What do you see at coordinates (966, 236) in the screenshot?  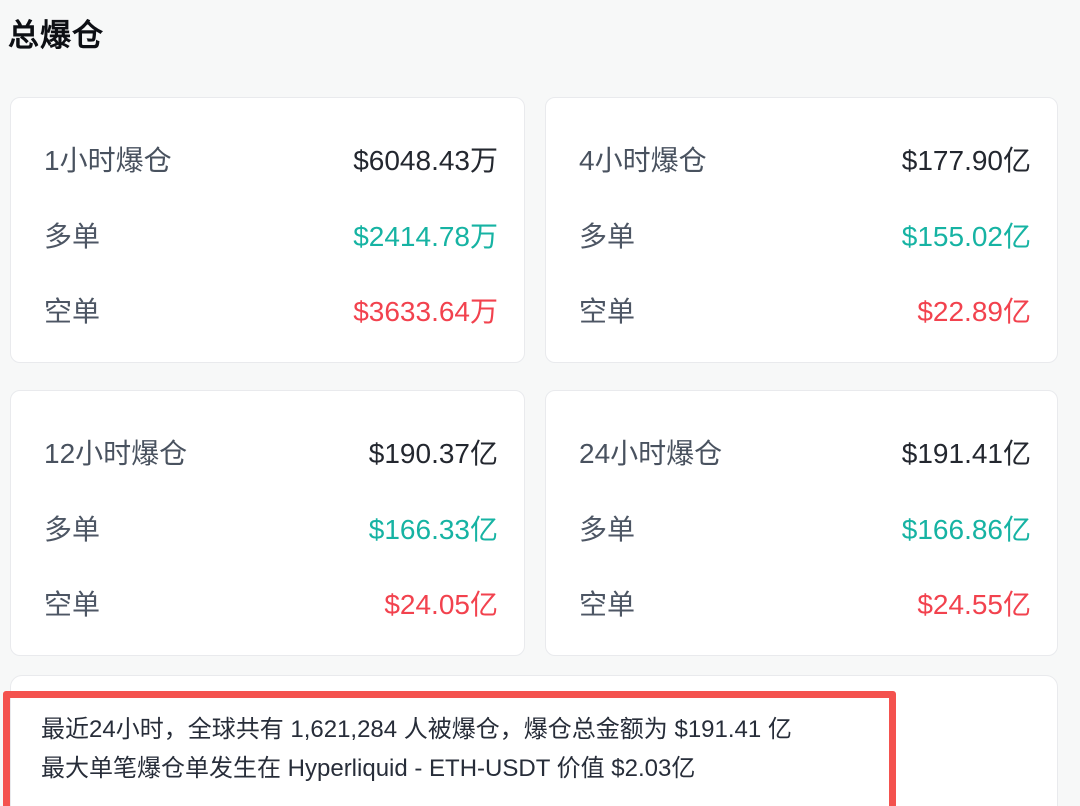 I see `long-value: $155.02亿` at bounding box center [966, 236].